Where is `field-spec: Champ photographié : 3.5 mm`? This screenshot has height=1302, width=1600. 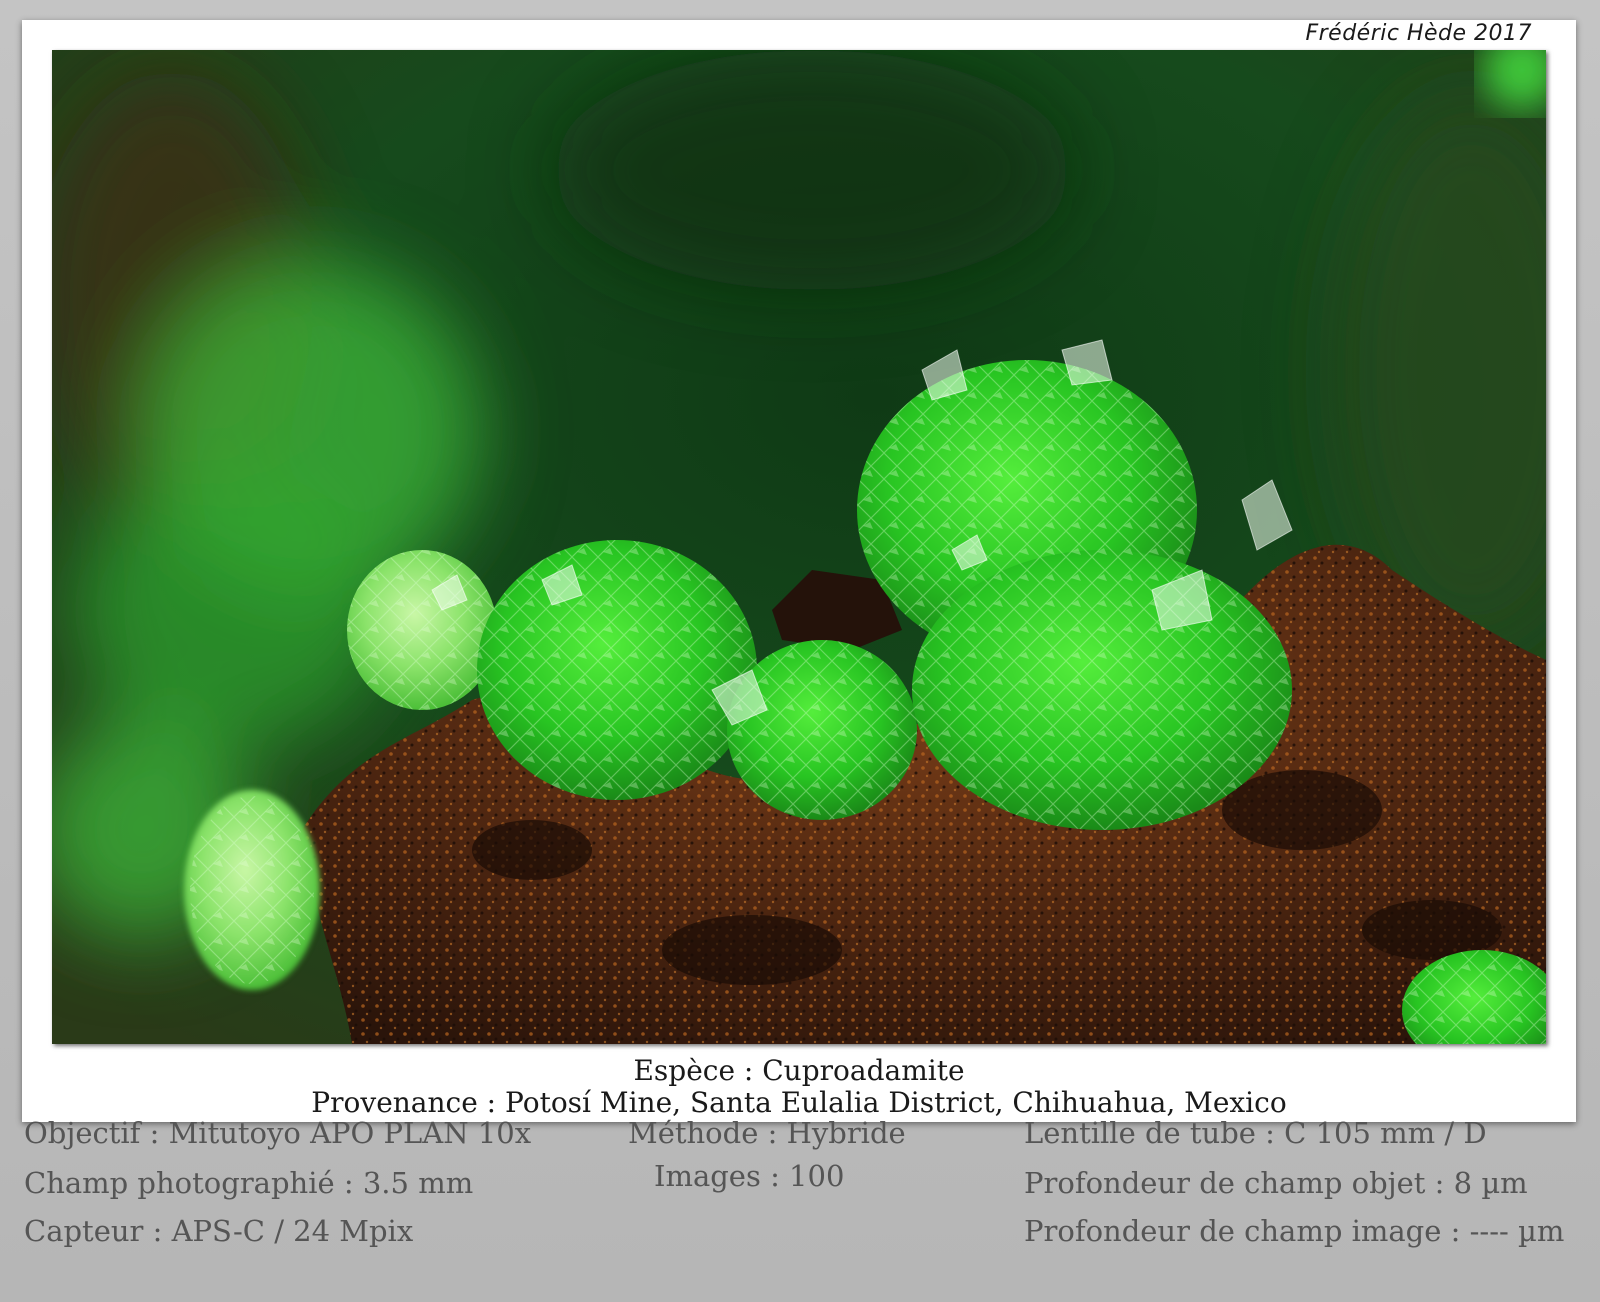 field-spec: Champ photographié : 3.5 mm is located at coordinates (249, 1183).